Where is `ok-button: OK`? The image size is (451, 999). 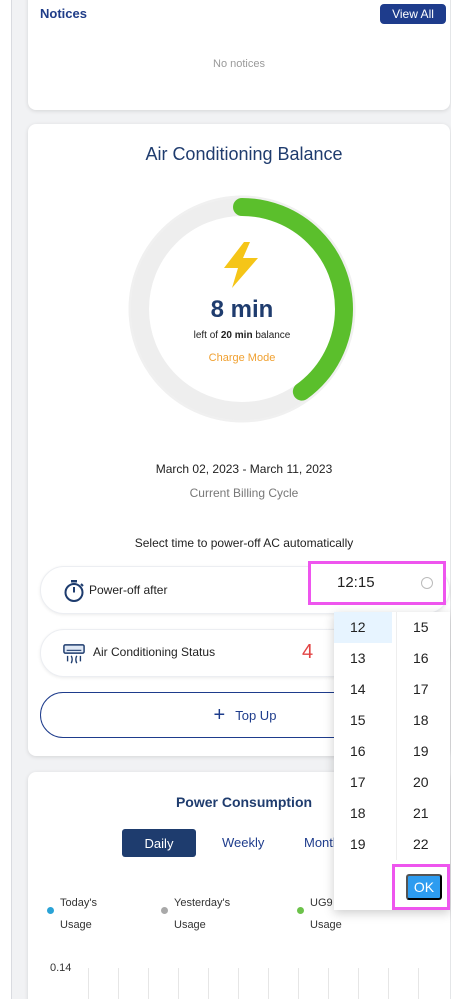
ok-button: OK is located at coordinates (424, 887).